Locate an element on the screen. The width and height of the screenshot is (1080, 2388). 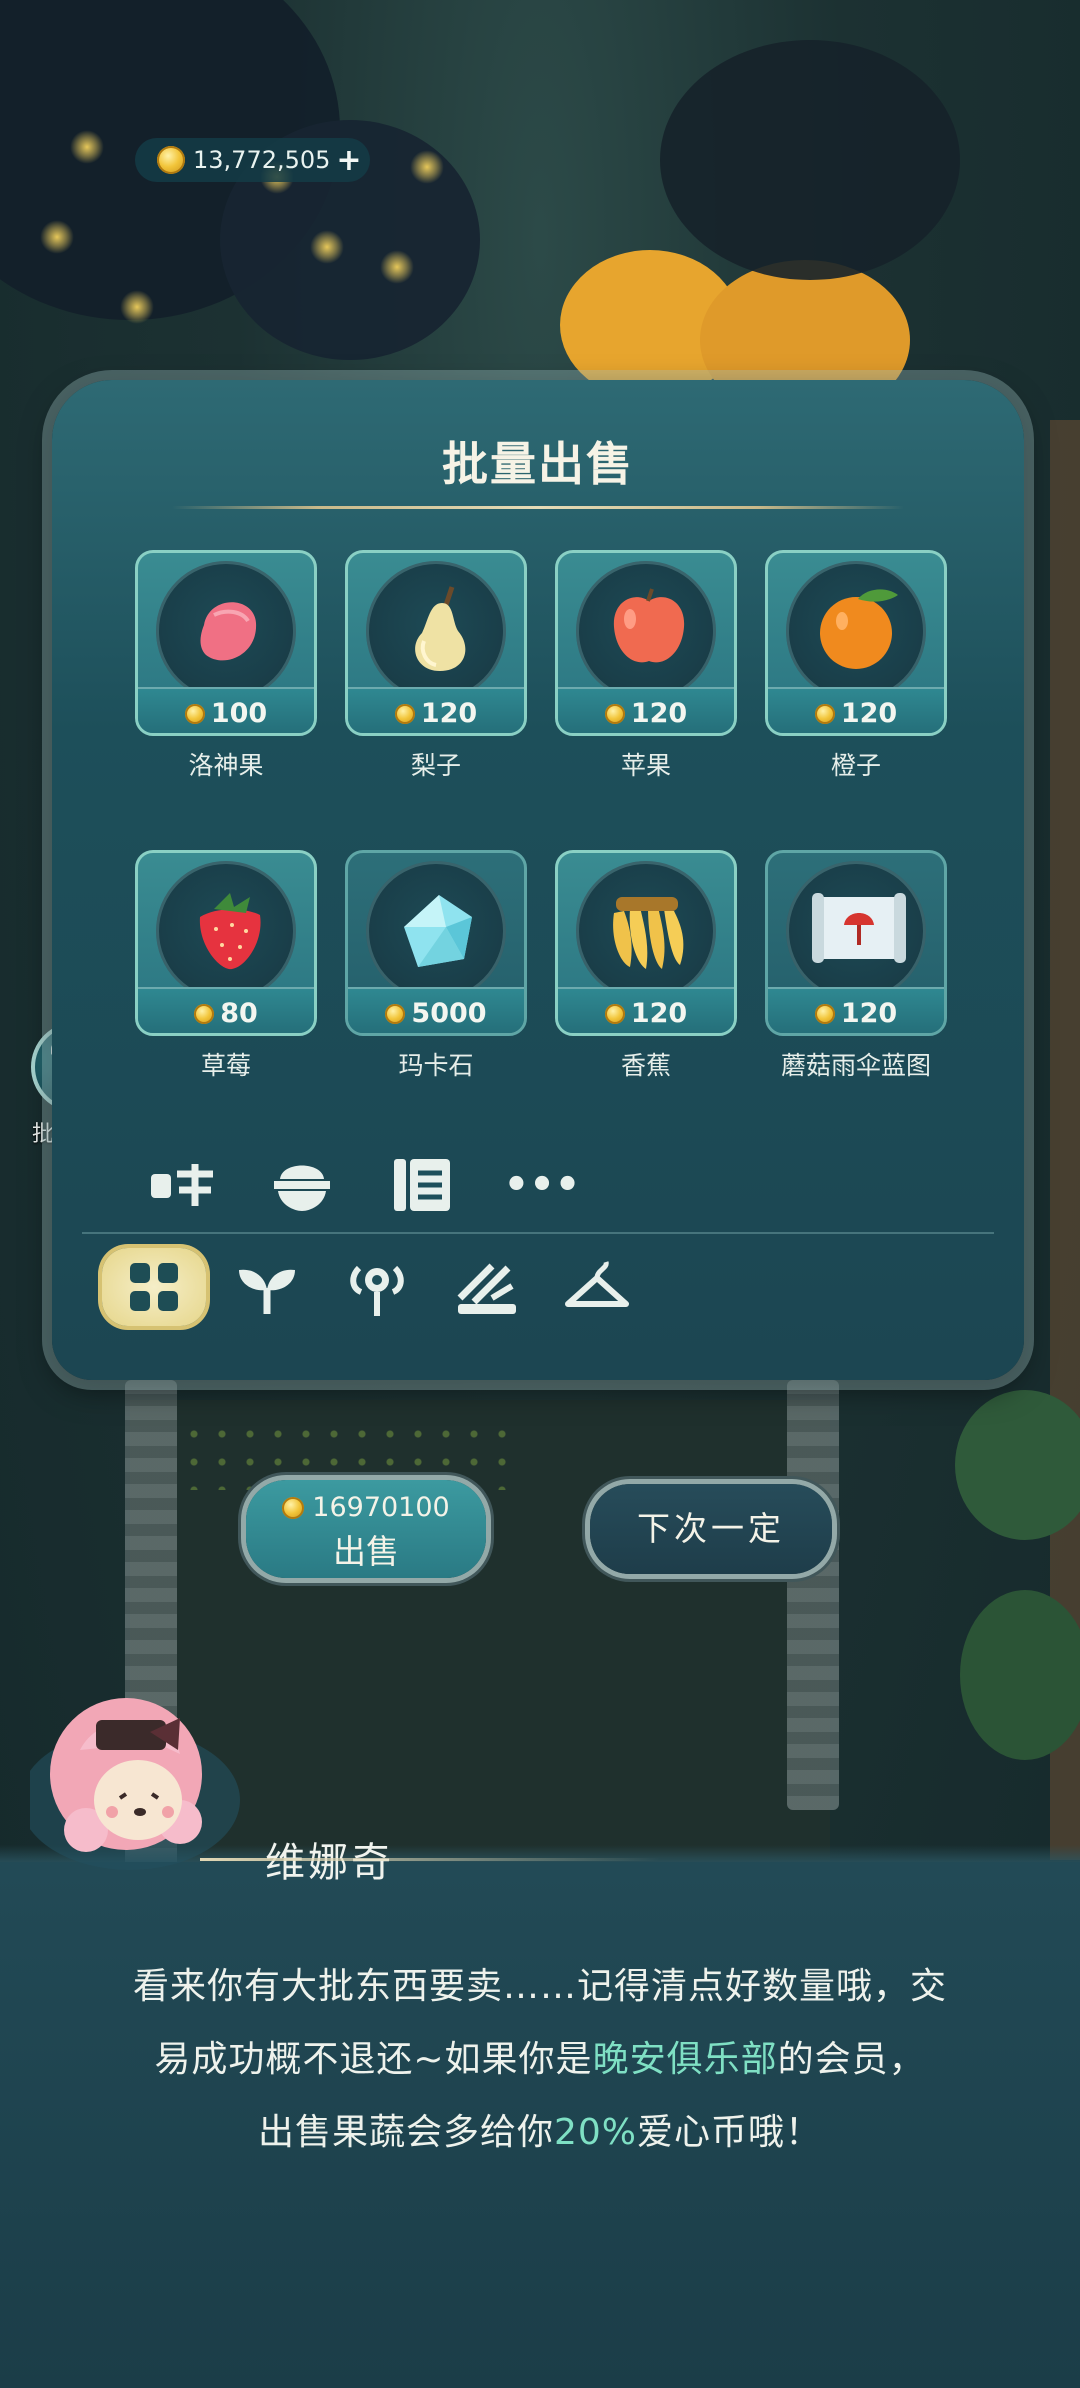
roselle-icon is located at coordinates (228, 631).